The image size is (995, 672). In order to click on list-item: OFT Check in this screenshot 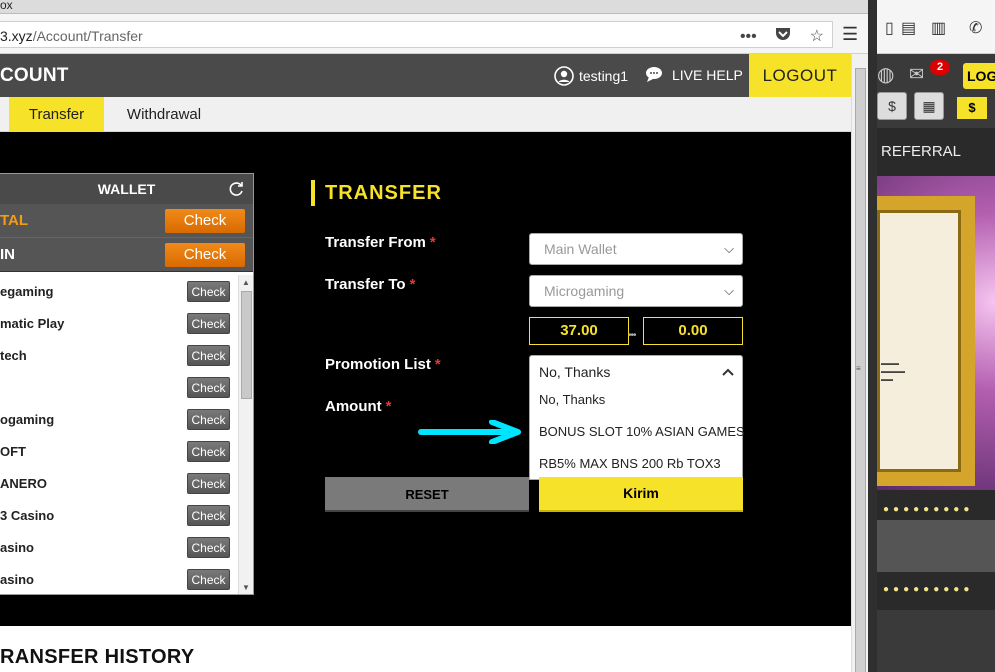, I will do `click(119, 451)`.